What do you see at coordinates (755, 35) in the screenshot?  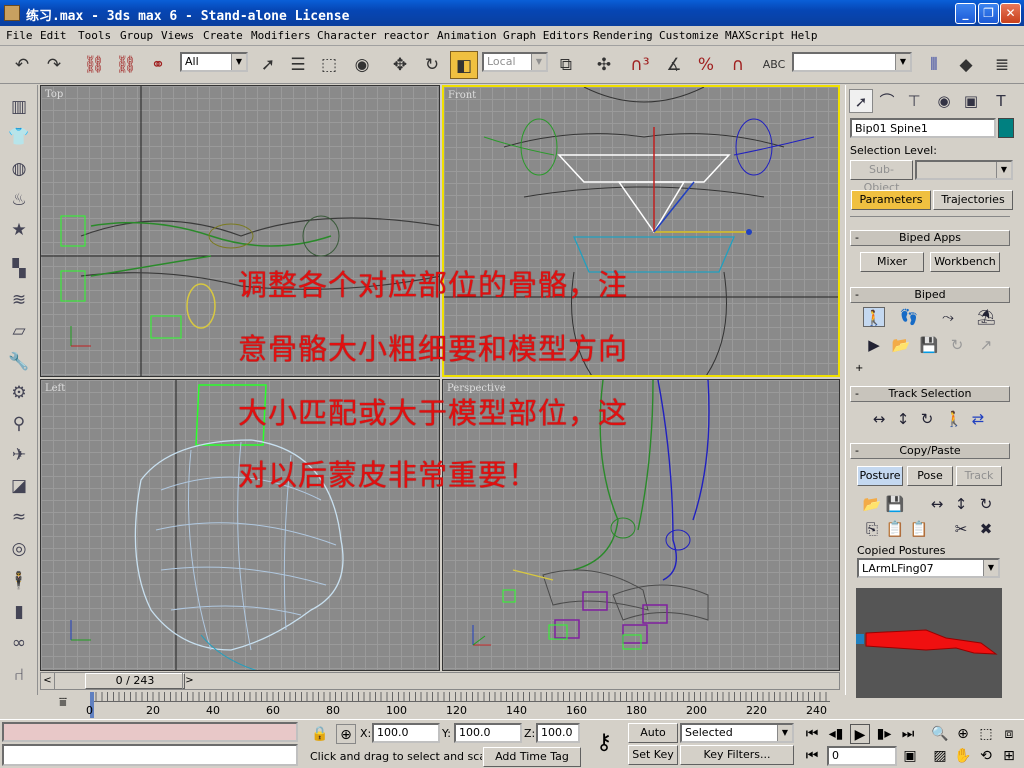 I see `menu-maxscript: MAXScript` at bounding box center [755, 35].